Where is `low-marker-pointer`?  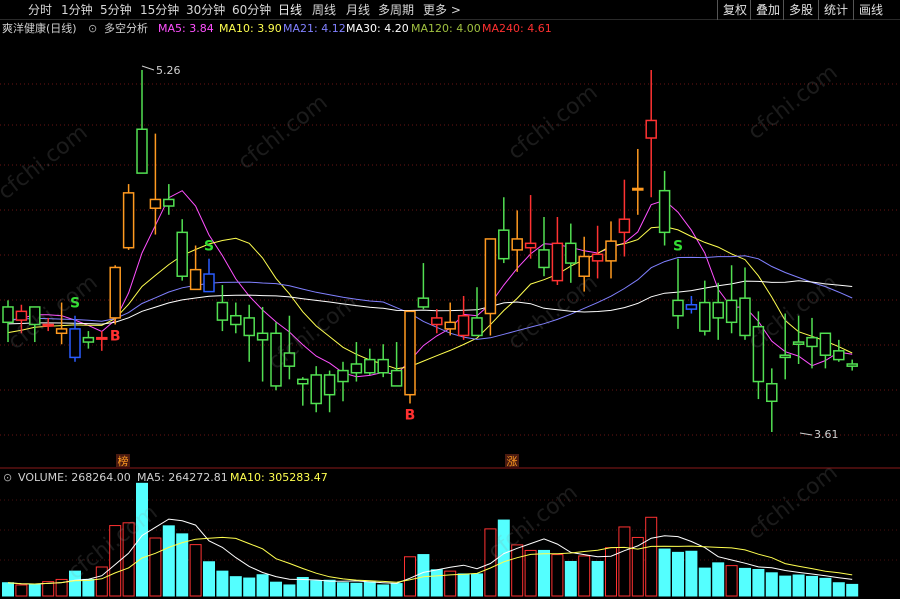 low-marker-pointer is located at coordinates (806, 434).